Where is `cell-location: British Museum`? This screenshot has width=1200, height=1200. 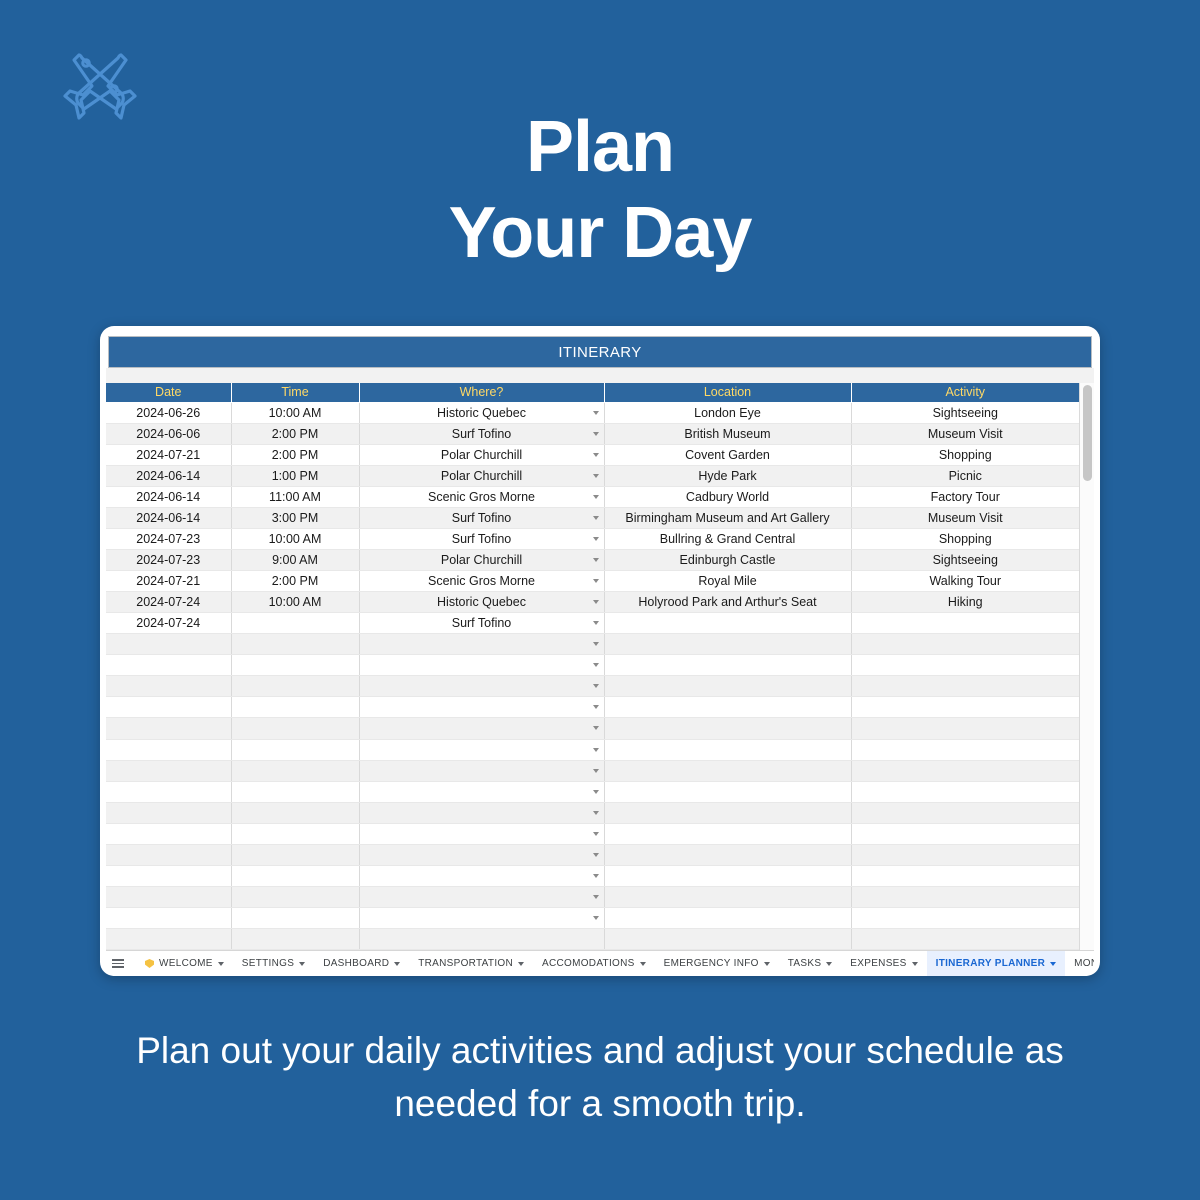 cell-location: British Museum is located at coordinates (728, 434).